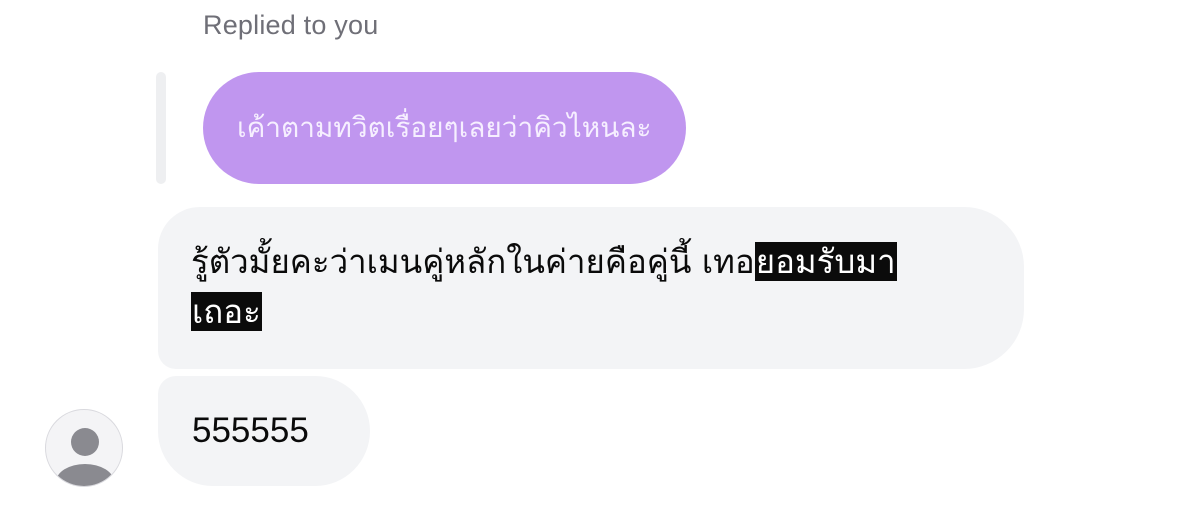 The image size is (1200, 515). Describe the element at coordinates (250, 430) in the screenshot. I see `message-text: 555555` at that location.